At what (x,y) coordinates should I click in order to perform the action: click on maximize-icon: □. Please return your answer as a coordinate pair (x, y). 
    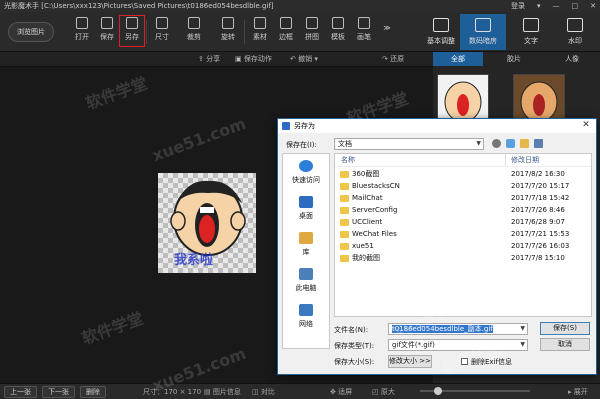
    Looking at the image, I should click on (575, 6).